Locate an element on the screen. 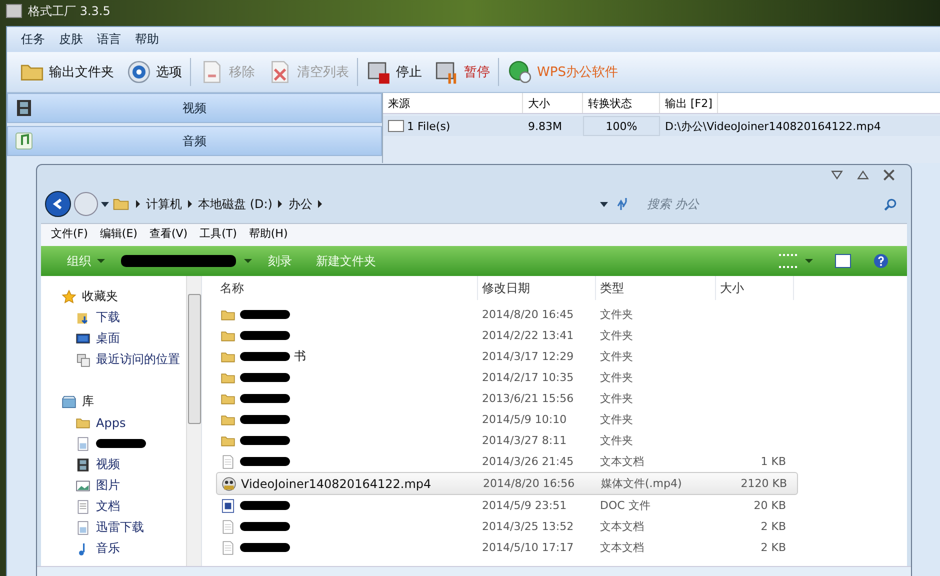 This screenshot has width=940, height=576. table-cell-text: 2013/6/21 15:56 is located at coordinates (528, 398).